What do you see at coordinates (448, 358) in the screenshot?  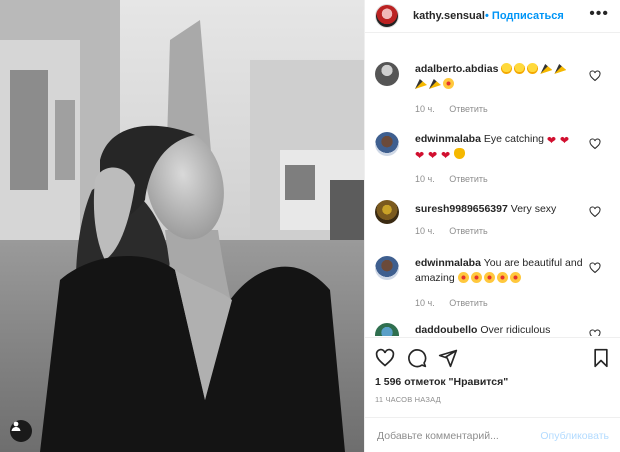 I see `share-send-icon` at bounding box center [448, 358].